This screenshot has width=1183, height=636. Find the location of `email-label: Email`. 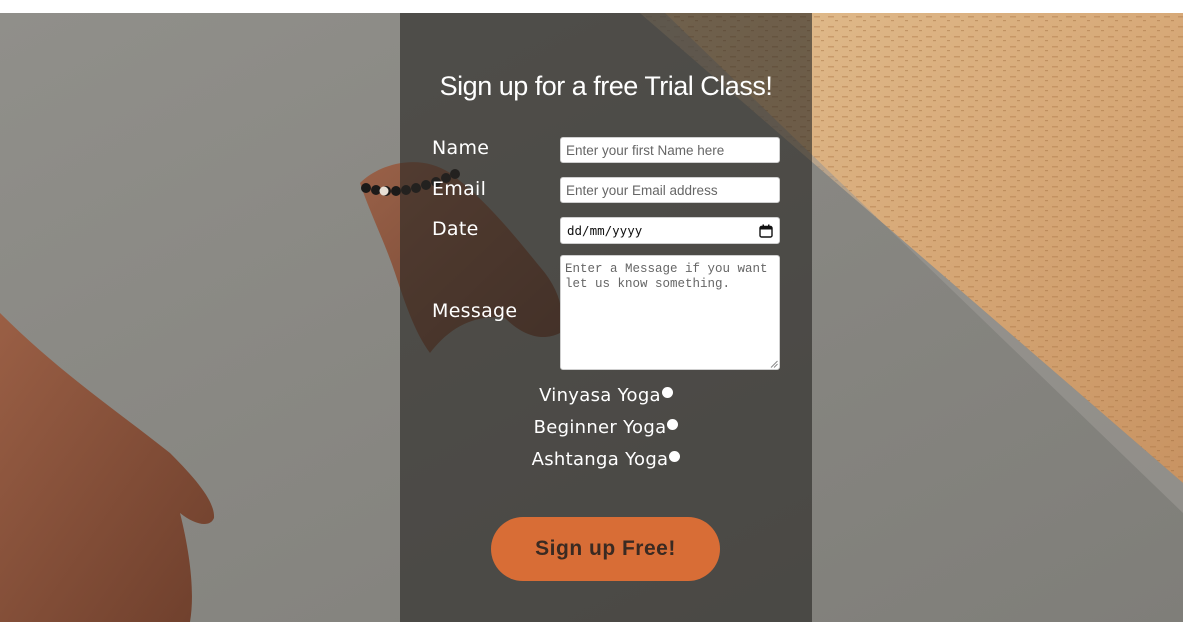

email-label: Email is located at coordinates (459, 189).